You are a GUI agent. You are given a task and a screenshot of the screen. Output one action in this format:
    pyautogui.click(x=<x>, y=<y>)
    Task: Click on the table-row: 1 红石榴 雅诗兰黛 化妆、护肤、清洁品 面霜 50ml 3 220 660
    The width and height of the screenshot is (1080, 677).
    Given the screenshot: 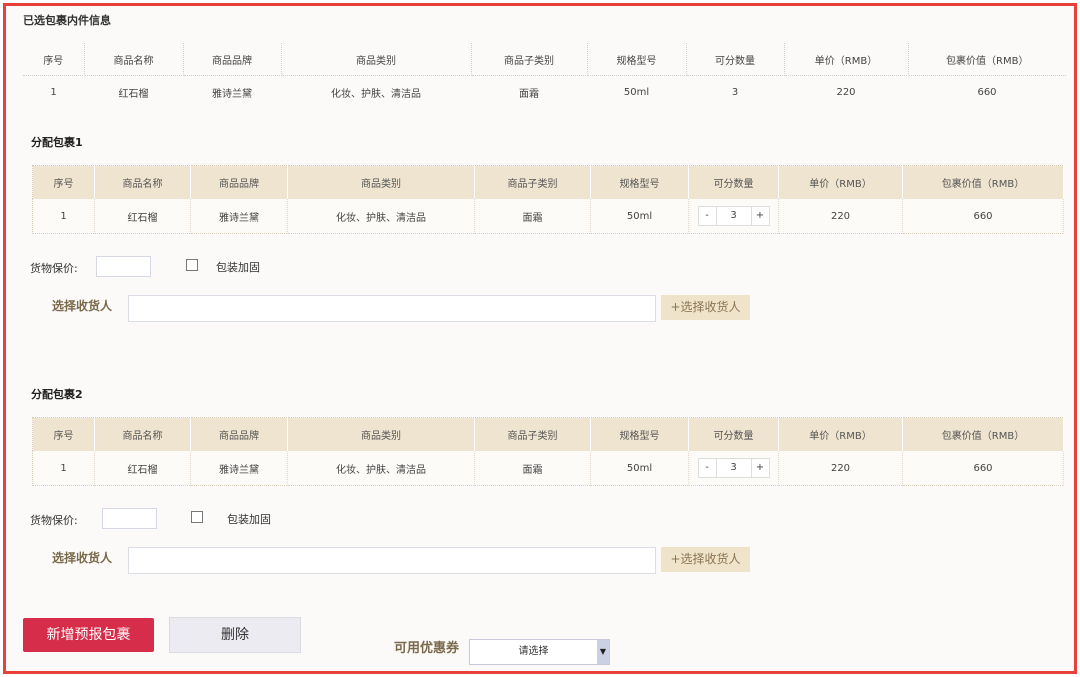 What is the action you would take?
    pyautogui.click(x=544, y=93)
    